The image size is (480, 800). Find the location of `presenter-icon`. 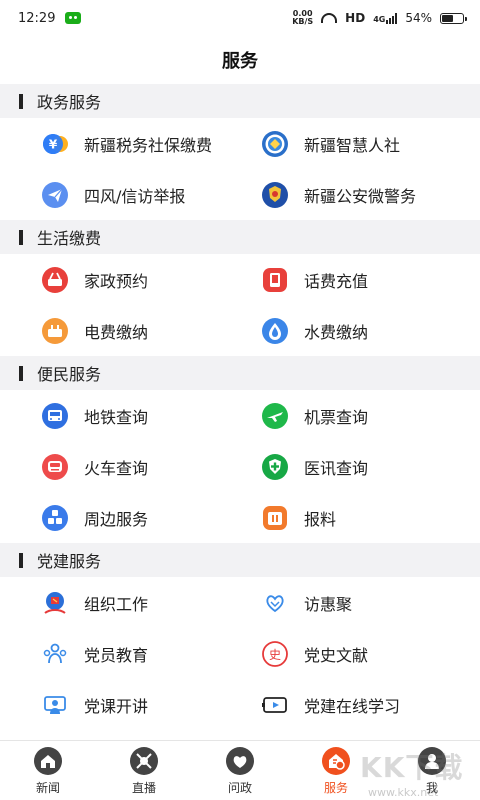

presenter-icon is located at coordinates (55, 705).